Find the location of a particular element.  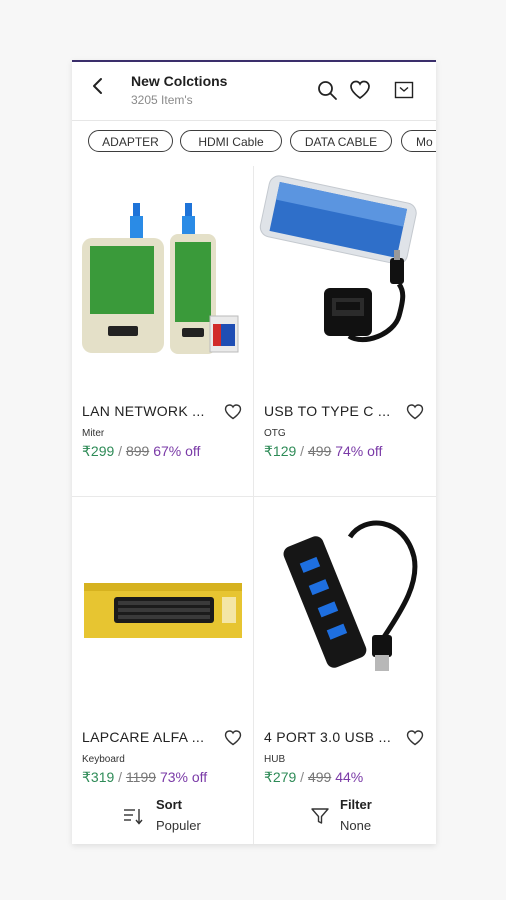

product-category: Keyboard is located at coordinates (103, 759).